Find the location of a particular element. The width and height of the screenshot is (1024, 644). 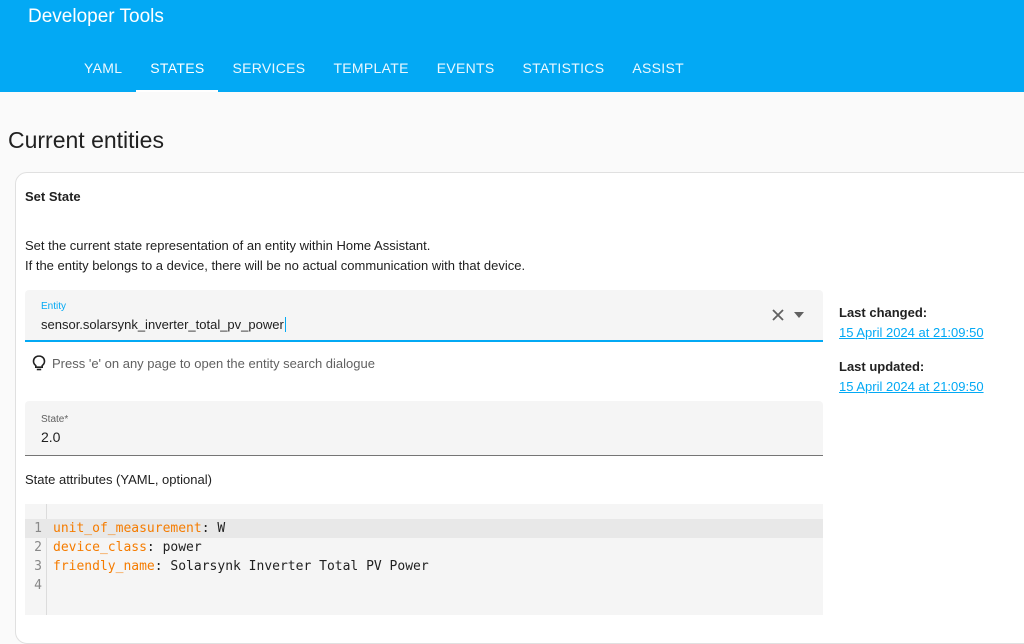

line-number: 3 is located at coordinates (38, 566).